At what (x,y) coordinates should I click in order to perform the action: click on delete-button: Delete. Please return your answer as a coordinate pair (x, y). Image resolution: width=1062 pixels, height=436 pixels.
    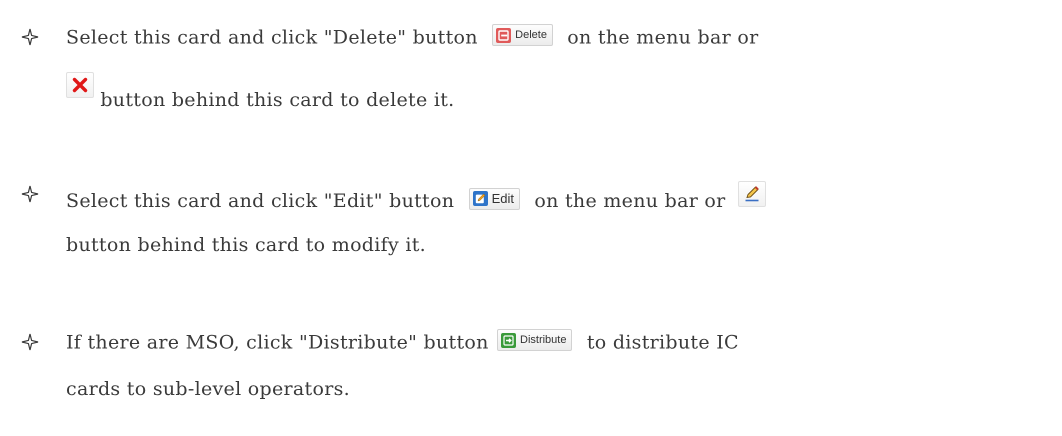
    Looking at the image, I should click on (522, 35).